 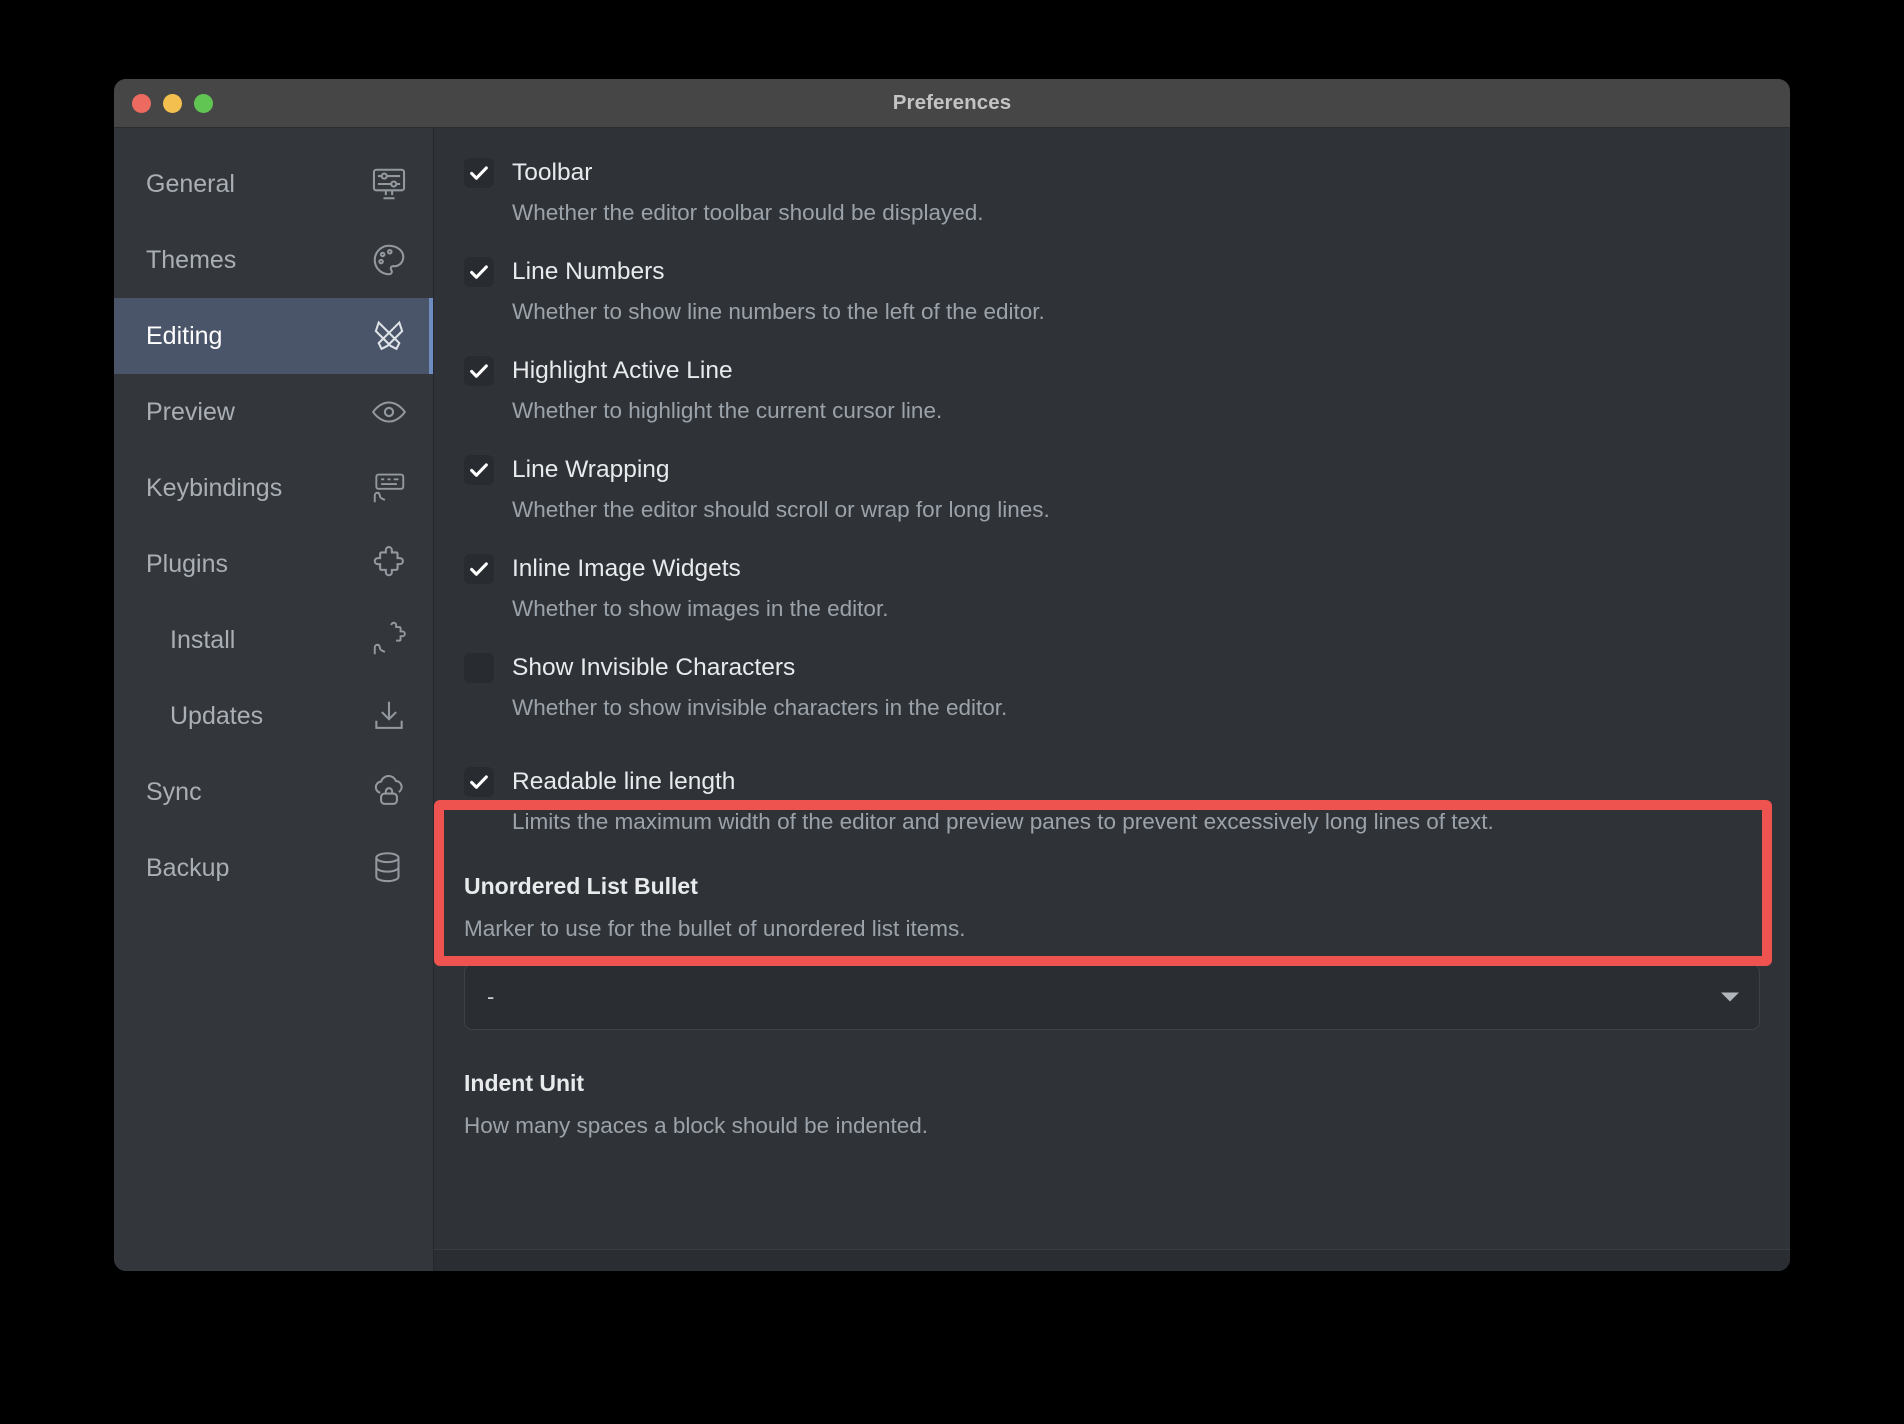 I want to click on setting-row: Readable line length, so click(x=1112, y=782).